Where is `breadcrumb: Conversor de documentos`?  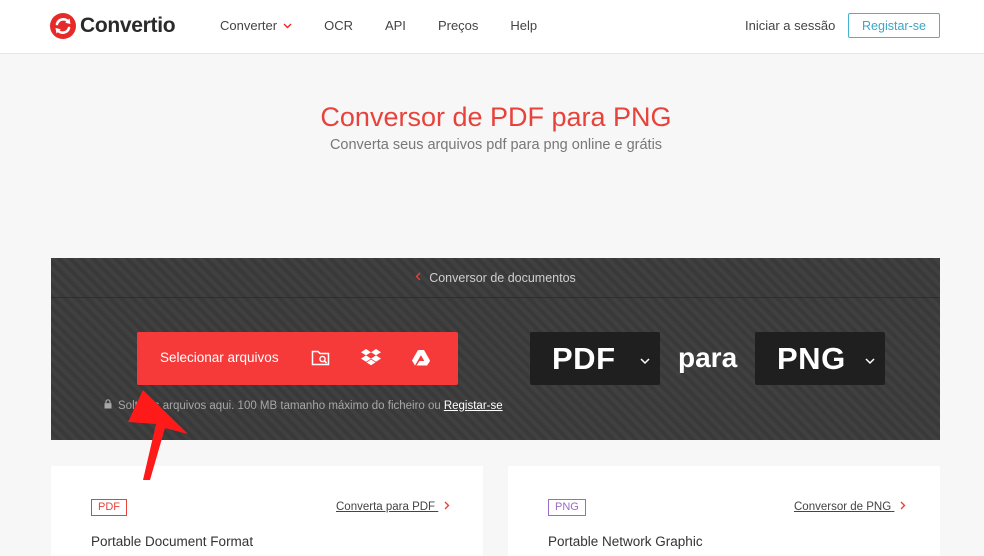 breadcrumb: Conversor de documentos is located at coordinates (495, 278).